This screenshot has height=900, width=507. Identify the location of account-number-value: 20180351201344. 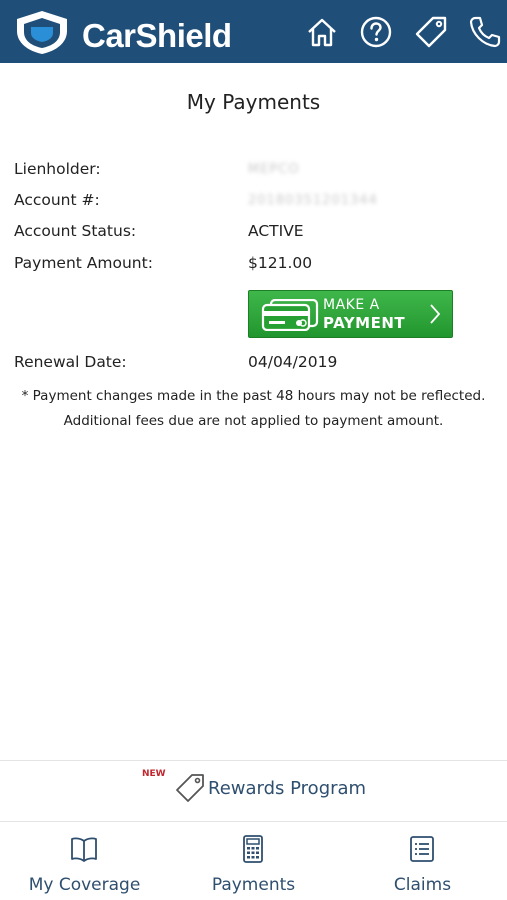
(313, 200).